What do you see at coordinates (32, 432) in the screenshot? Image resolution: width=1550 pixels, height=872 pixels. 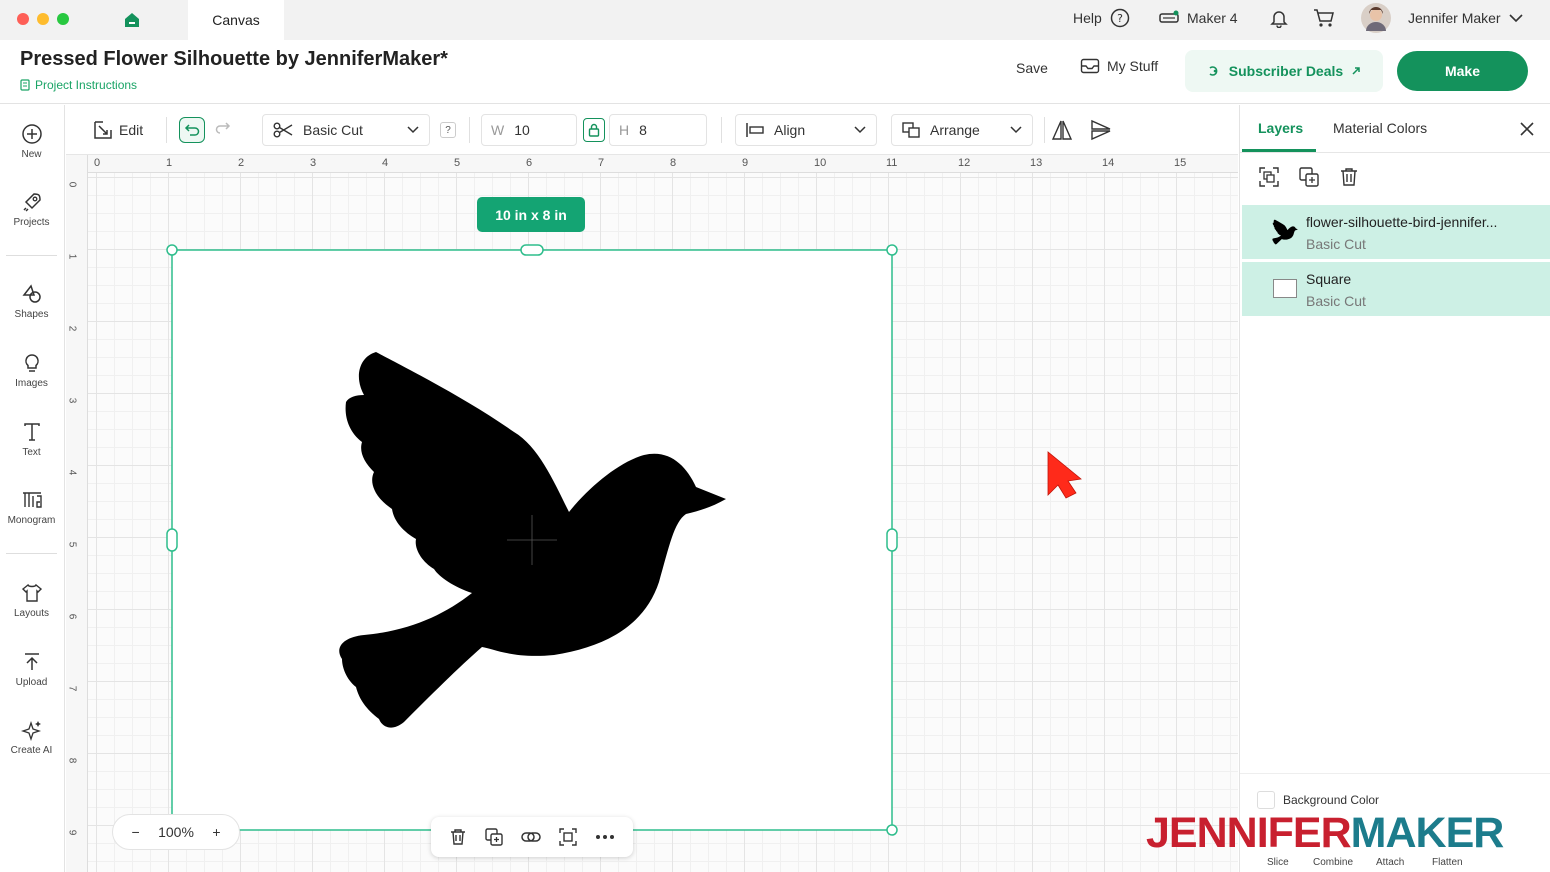 I see `text-icon` at bounding box center [32, 432].